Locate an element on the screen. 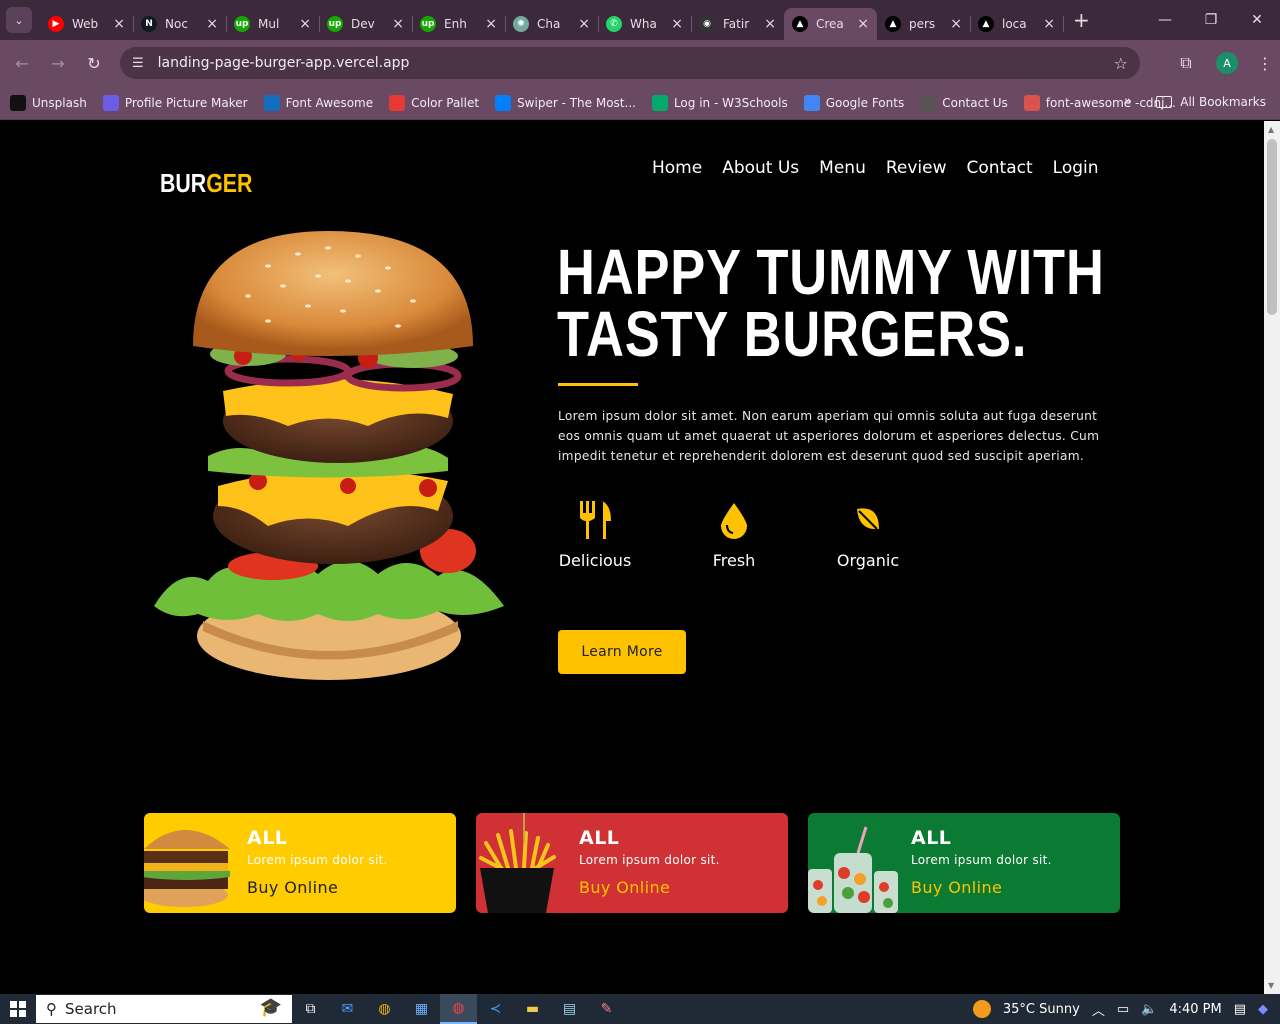 This screenshot has height=1024, width=1280. w3schools-icon is located at coordinates (659, 102).